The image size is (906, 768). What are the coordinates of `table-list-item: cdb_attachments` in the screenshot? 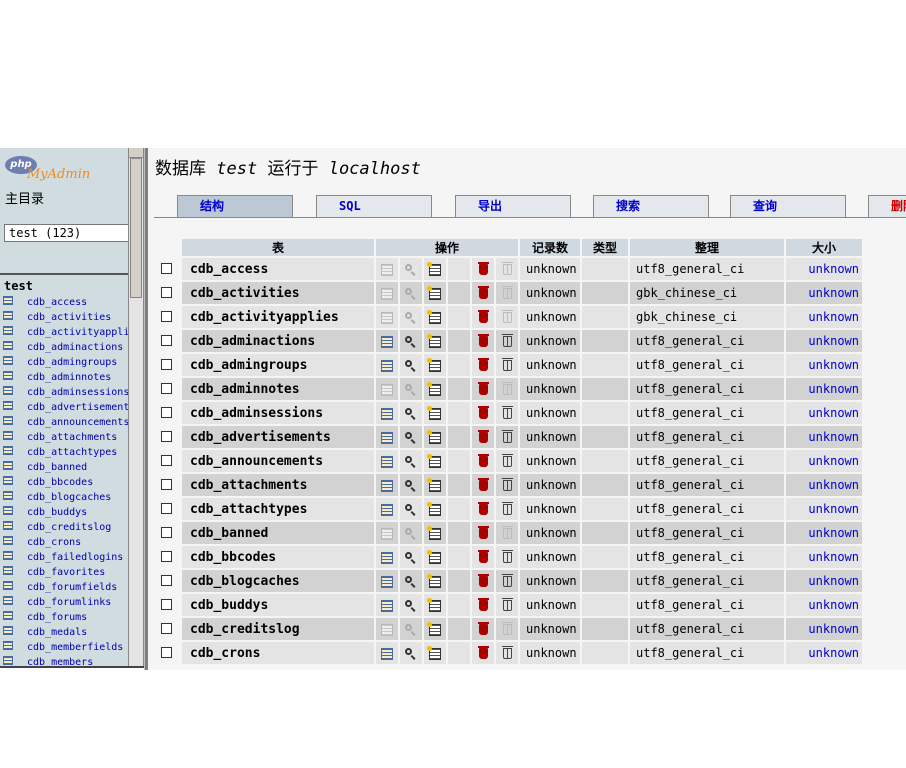 It's located at (65, 437).